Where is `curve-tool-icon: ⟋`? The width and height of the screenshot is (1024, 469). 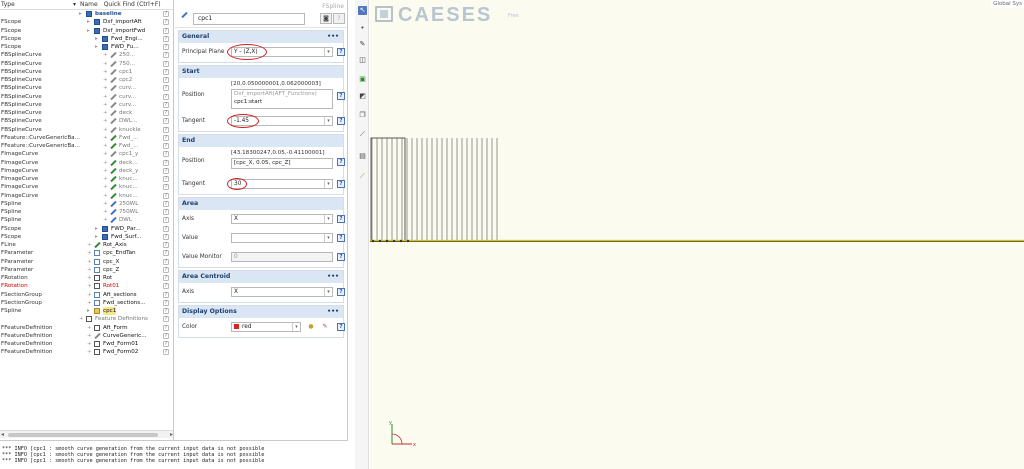
curve-tool-icon: ⟋ is located at coordinates (362, 176).